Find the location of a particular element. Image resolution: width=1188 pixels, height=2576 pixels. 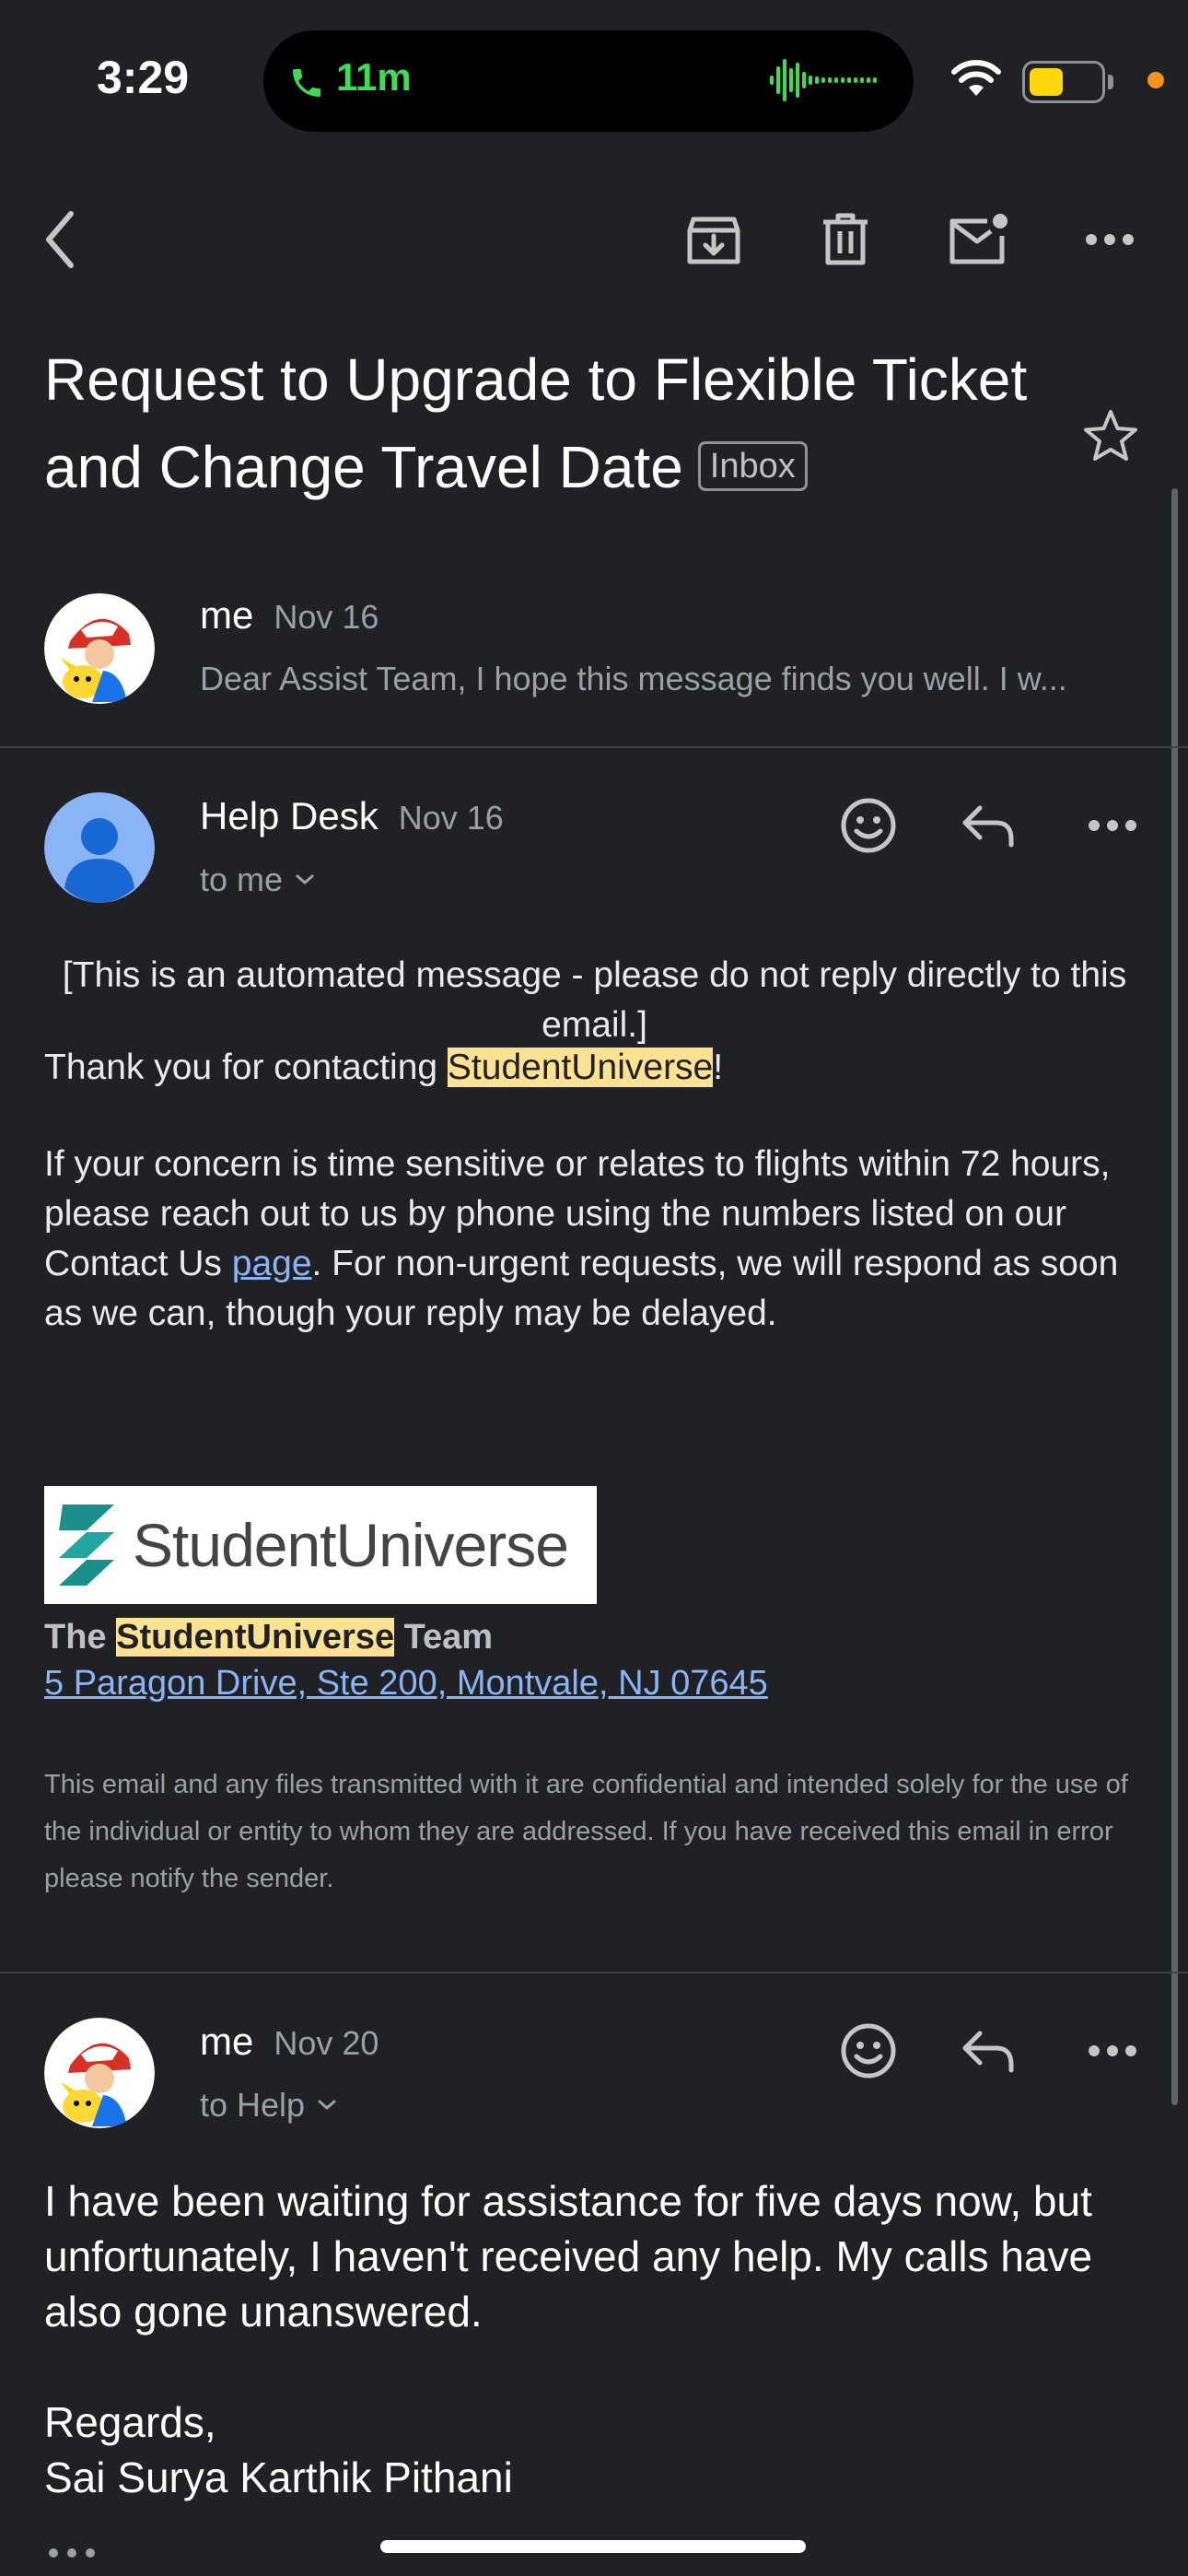

archive-button is located at coordinates (713, 239).